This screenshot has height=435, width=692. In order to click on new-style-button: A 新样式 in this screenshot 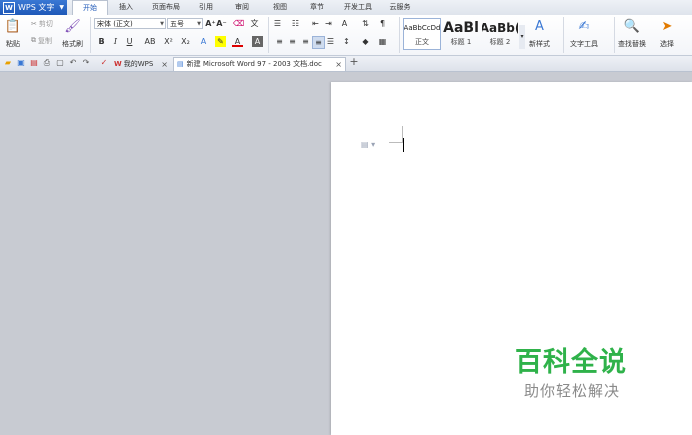, I will do `click(539, 33)`.